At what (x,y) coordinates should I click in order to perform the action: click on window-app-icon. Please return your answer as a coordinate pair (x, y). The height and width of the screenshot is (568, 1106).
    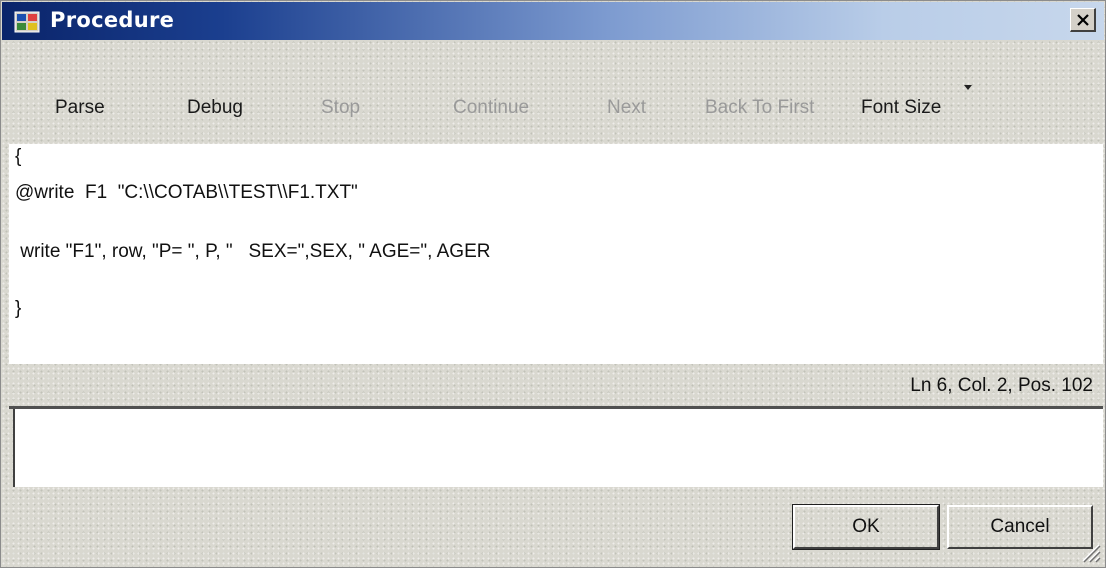
    Looking at the image, I should click on (27, 22).